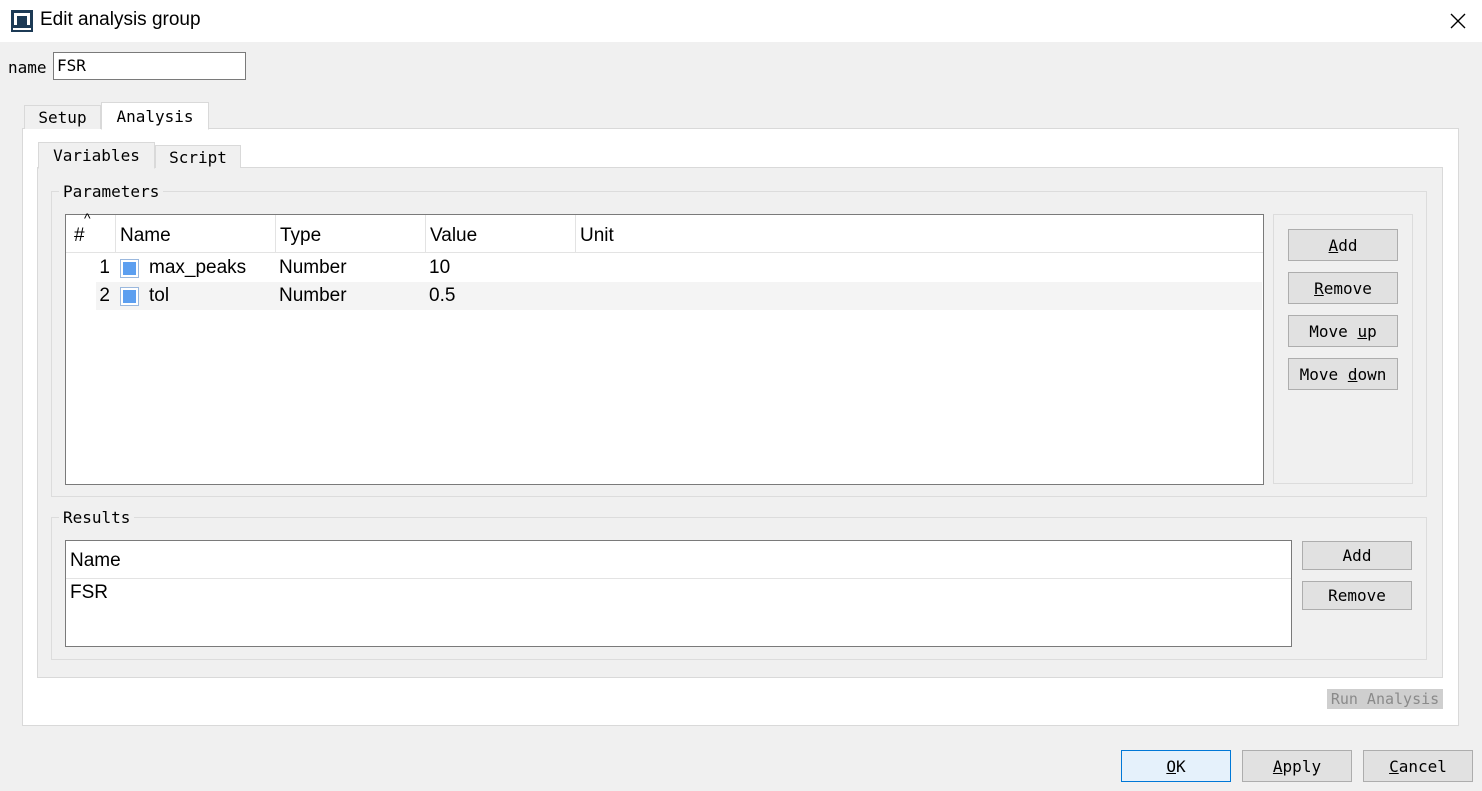 This screenshot has height=791, width=1482. What do you see at coordinates (1357, 555) in the screenshot?
I see `add-result-button: Add` at bounding box center [1357, 555].